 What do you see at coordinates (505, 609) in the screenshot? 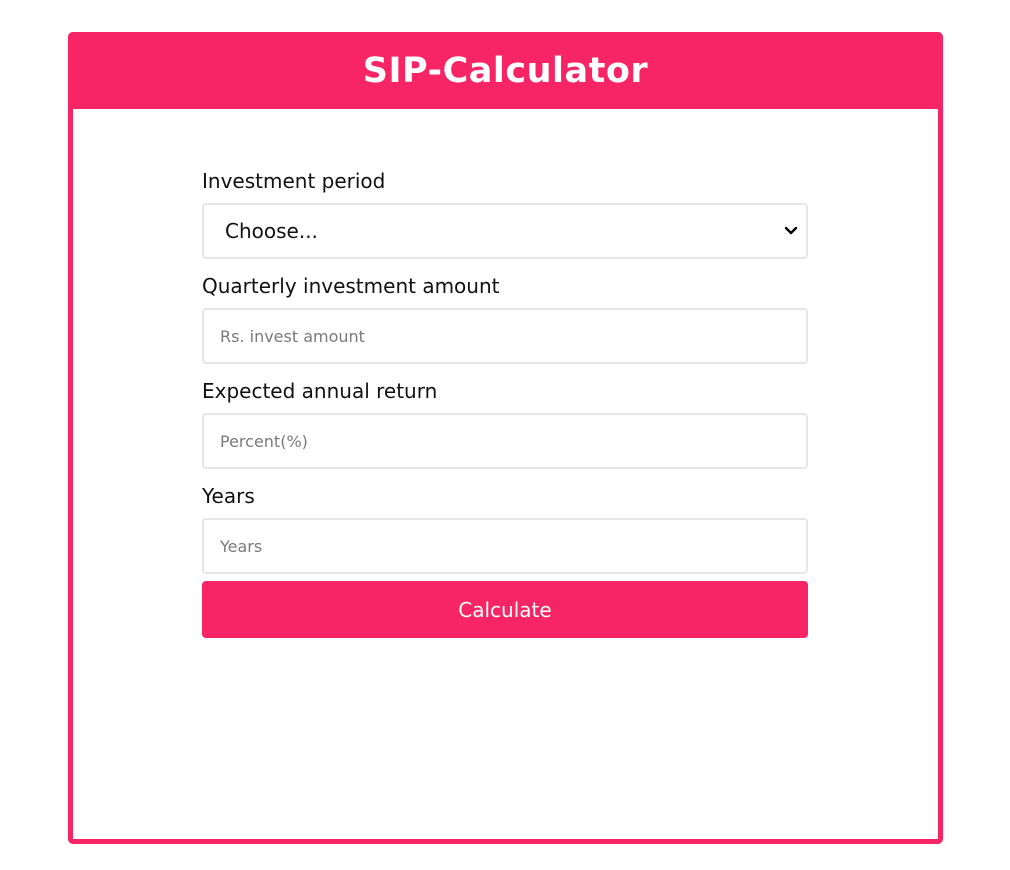
I see `calculate-button: Calculate` at bounding box center [505, 609].